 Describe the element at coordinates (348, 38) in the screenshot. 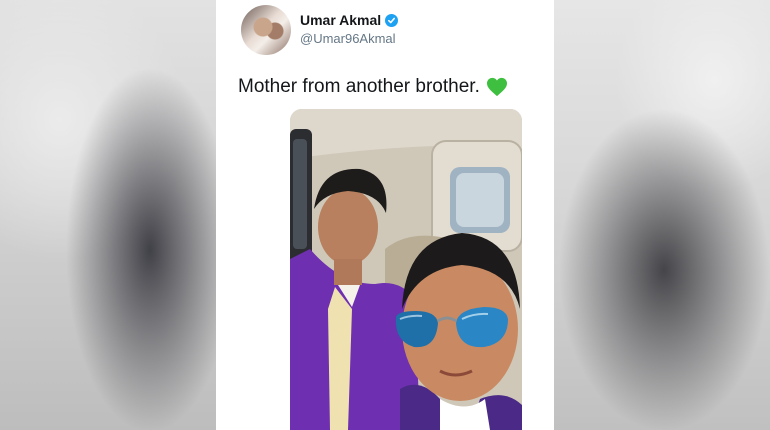

I see `author-handle: @Umar96Akmal` at that location.